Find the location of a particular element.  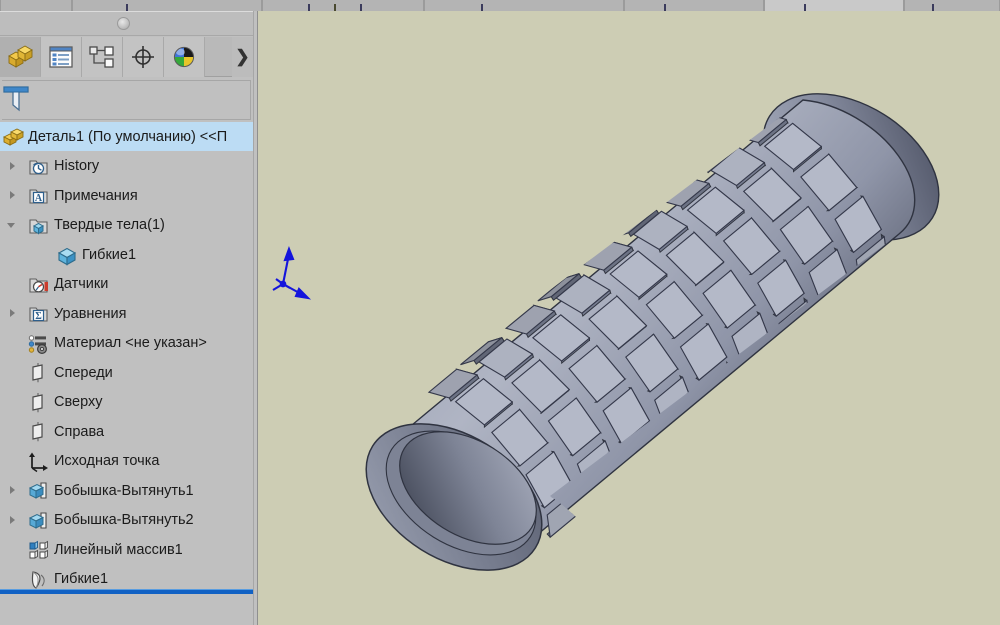

part-icon is located at coordinates (13, 137).